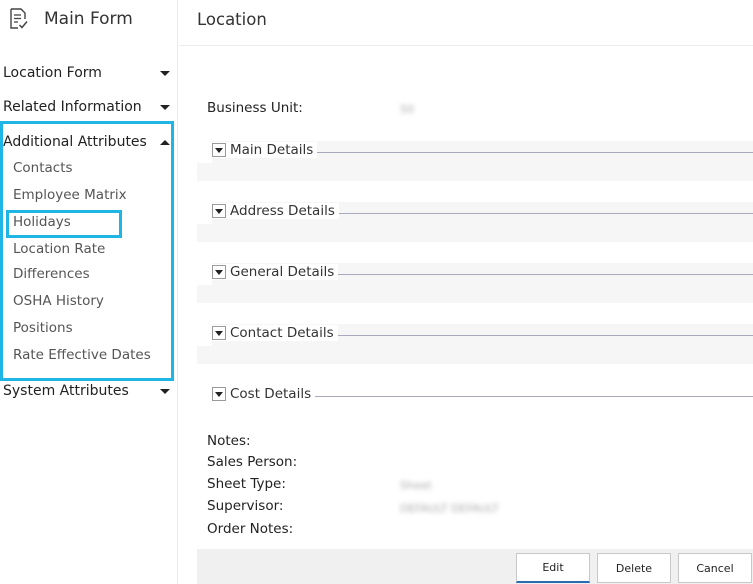  What do you see at coordinates (475, 344) in the screenshot?
I see `section-contact-details: Contact Details` at bounding box center [475, 344].